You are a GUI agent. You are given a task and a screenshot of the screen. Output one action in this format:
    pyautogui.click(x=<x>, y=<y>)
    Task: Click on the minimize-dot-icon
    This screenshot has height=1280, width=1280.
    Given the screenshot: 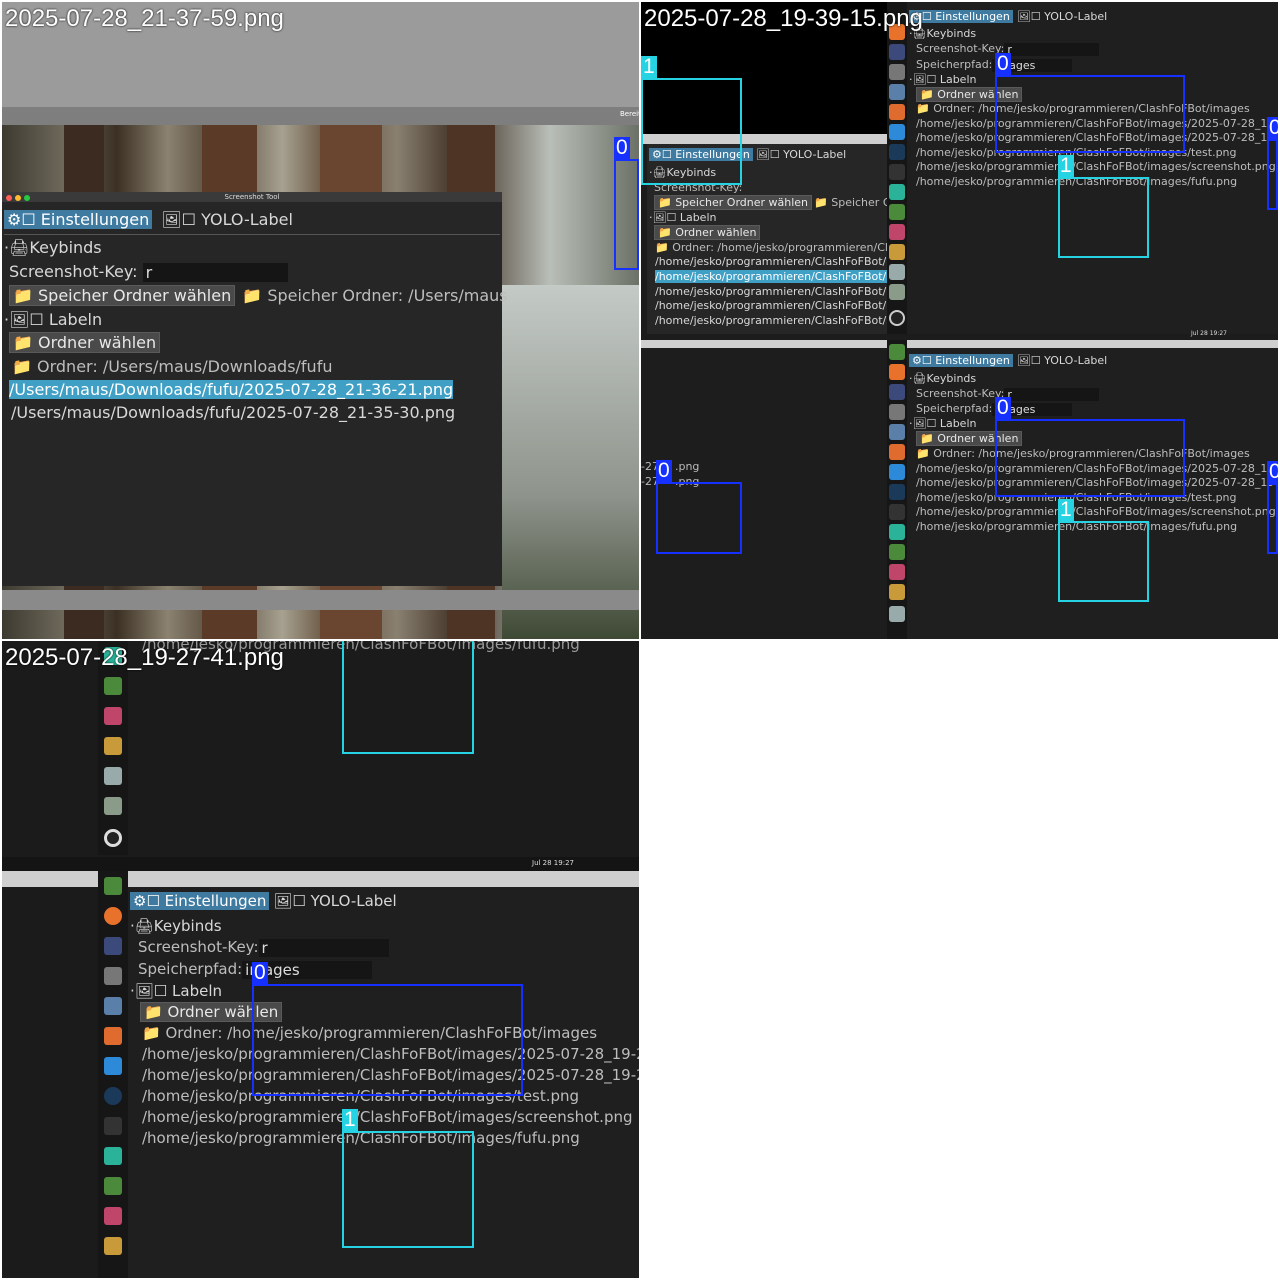 What is the action you would take?
    pyautogui.click(x=18, y=198)
    